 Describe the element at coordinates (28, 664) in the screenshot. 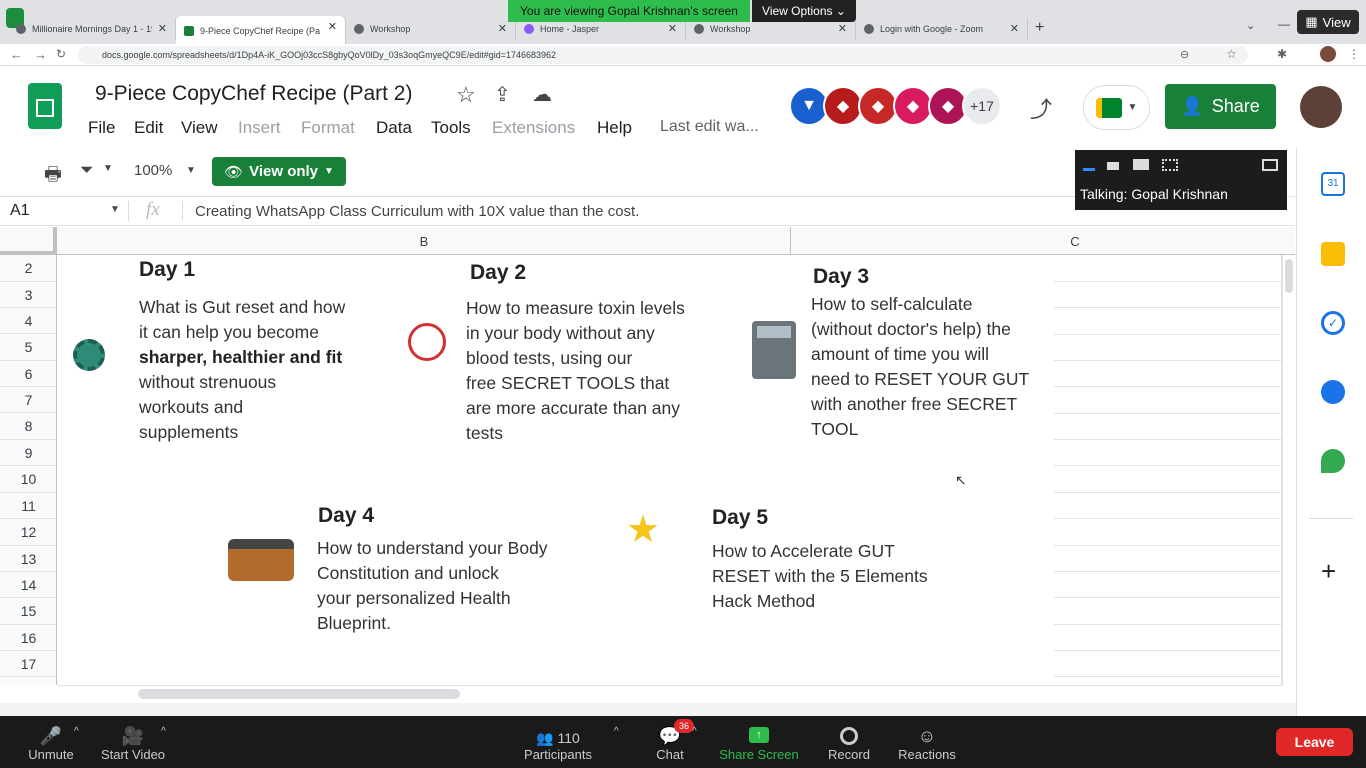

I see `row-number: 17` at that location.